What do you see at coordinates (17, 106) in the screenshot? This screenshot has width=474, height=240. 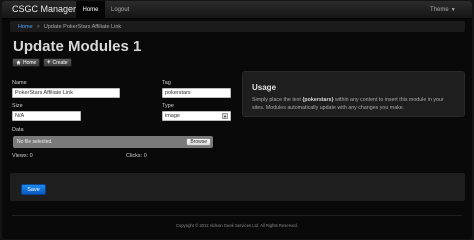 I see `size-label: Size` at bounding box center [17, 106].